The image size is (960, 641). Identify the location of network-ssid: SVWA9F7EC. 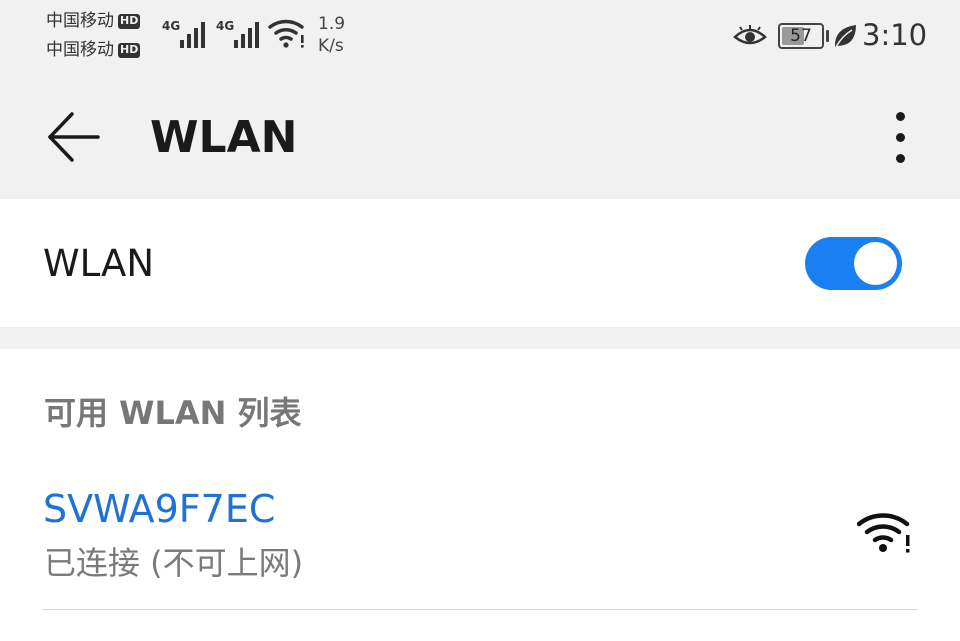
(159, 509).